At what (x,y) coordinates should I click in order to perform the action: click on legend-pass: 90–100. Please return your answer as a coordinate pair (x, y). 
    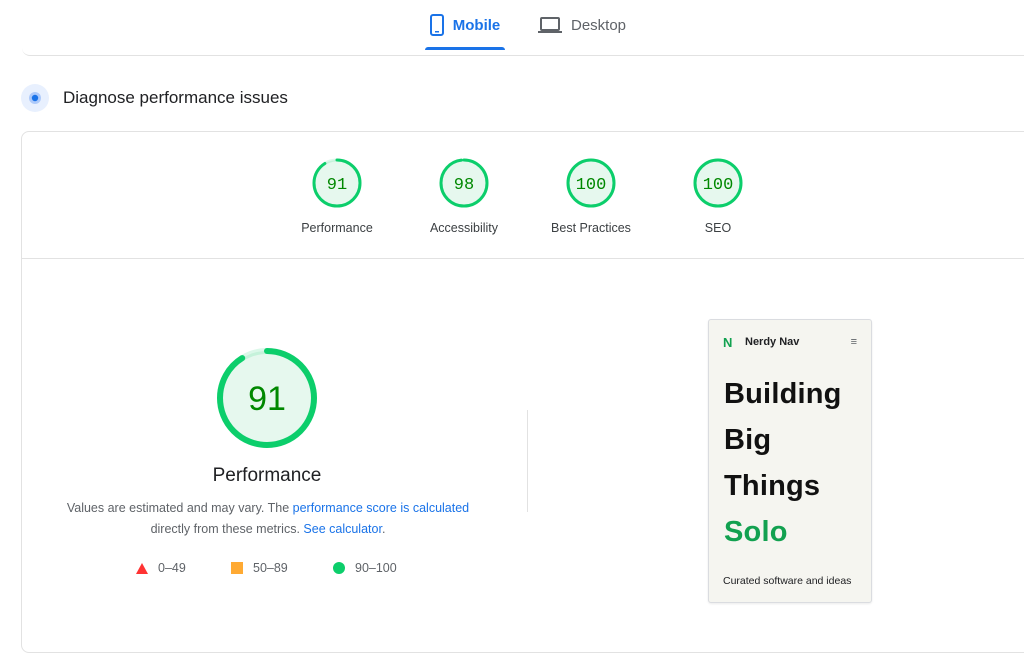
    Looking at the image, I should click on (365, 568).